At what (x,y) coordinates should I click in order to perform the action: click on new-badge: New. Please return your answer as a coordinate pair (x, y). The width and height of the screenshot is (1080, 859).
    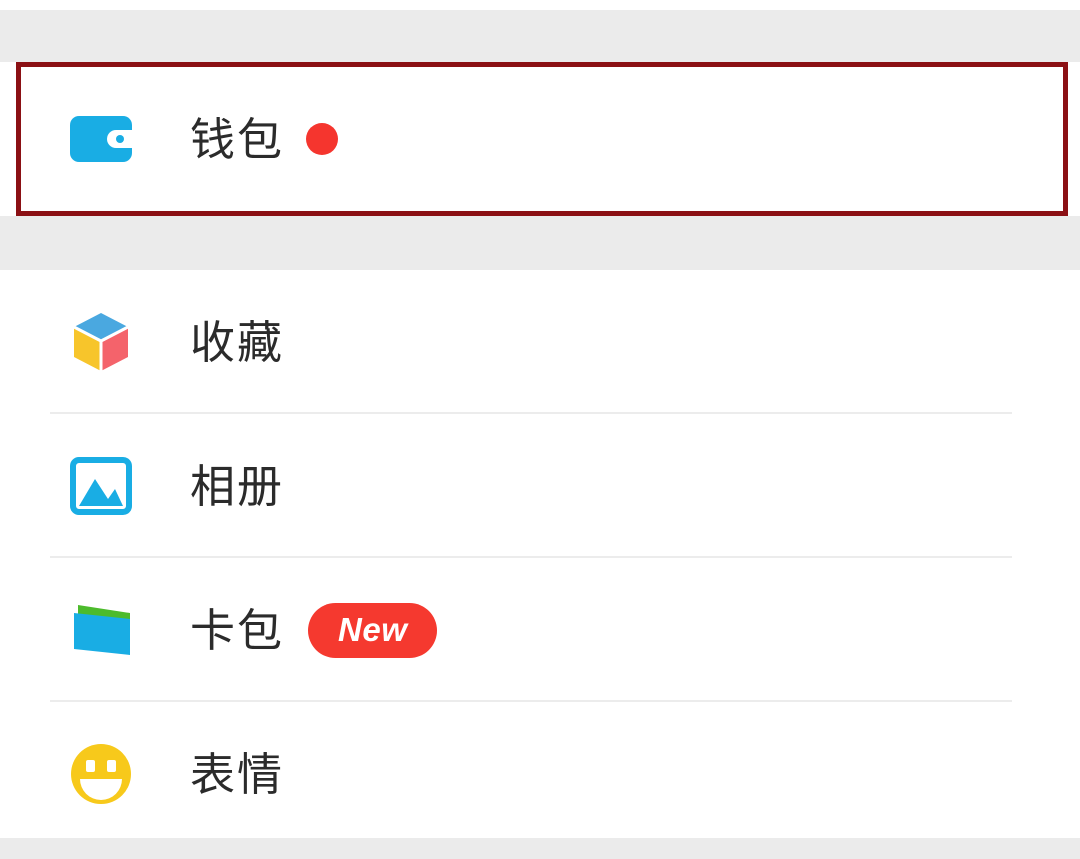
    Looking at the image, I should click on (373, 630).